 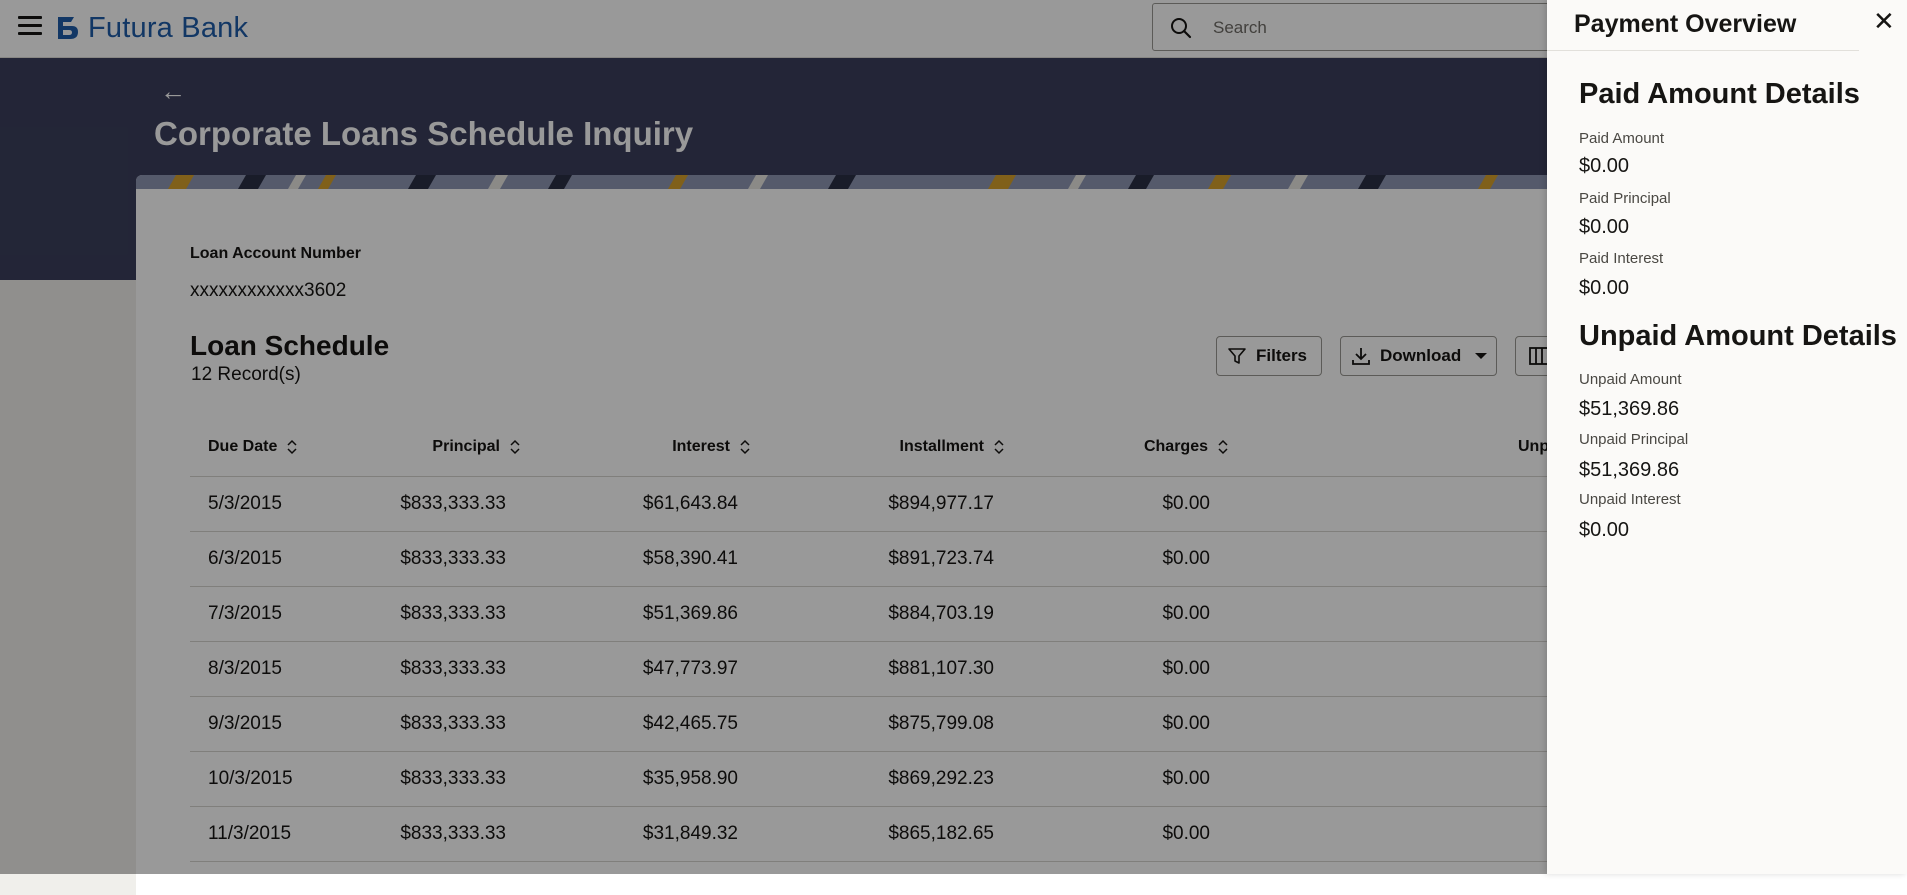 I want to click on paid-interest-value: $0.00, so click(x=1604, y=288).